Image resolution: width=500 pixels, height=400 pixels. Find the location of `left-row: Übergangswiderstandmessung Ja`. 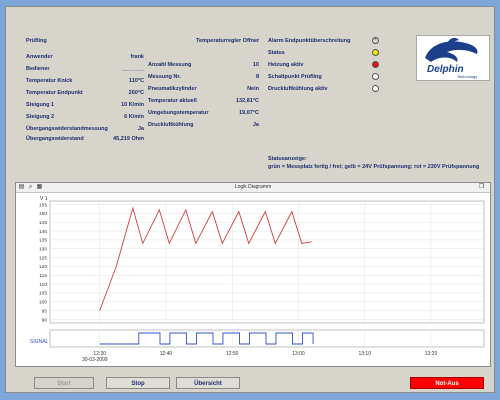

left-row: Übergangswiderstandmessung Ja is located at coordinates (85, 129).